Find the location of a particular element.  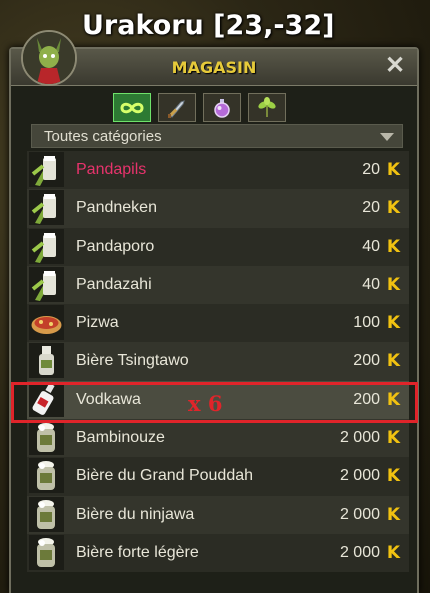

tab-weapons is located at coordinates (177, 107).